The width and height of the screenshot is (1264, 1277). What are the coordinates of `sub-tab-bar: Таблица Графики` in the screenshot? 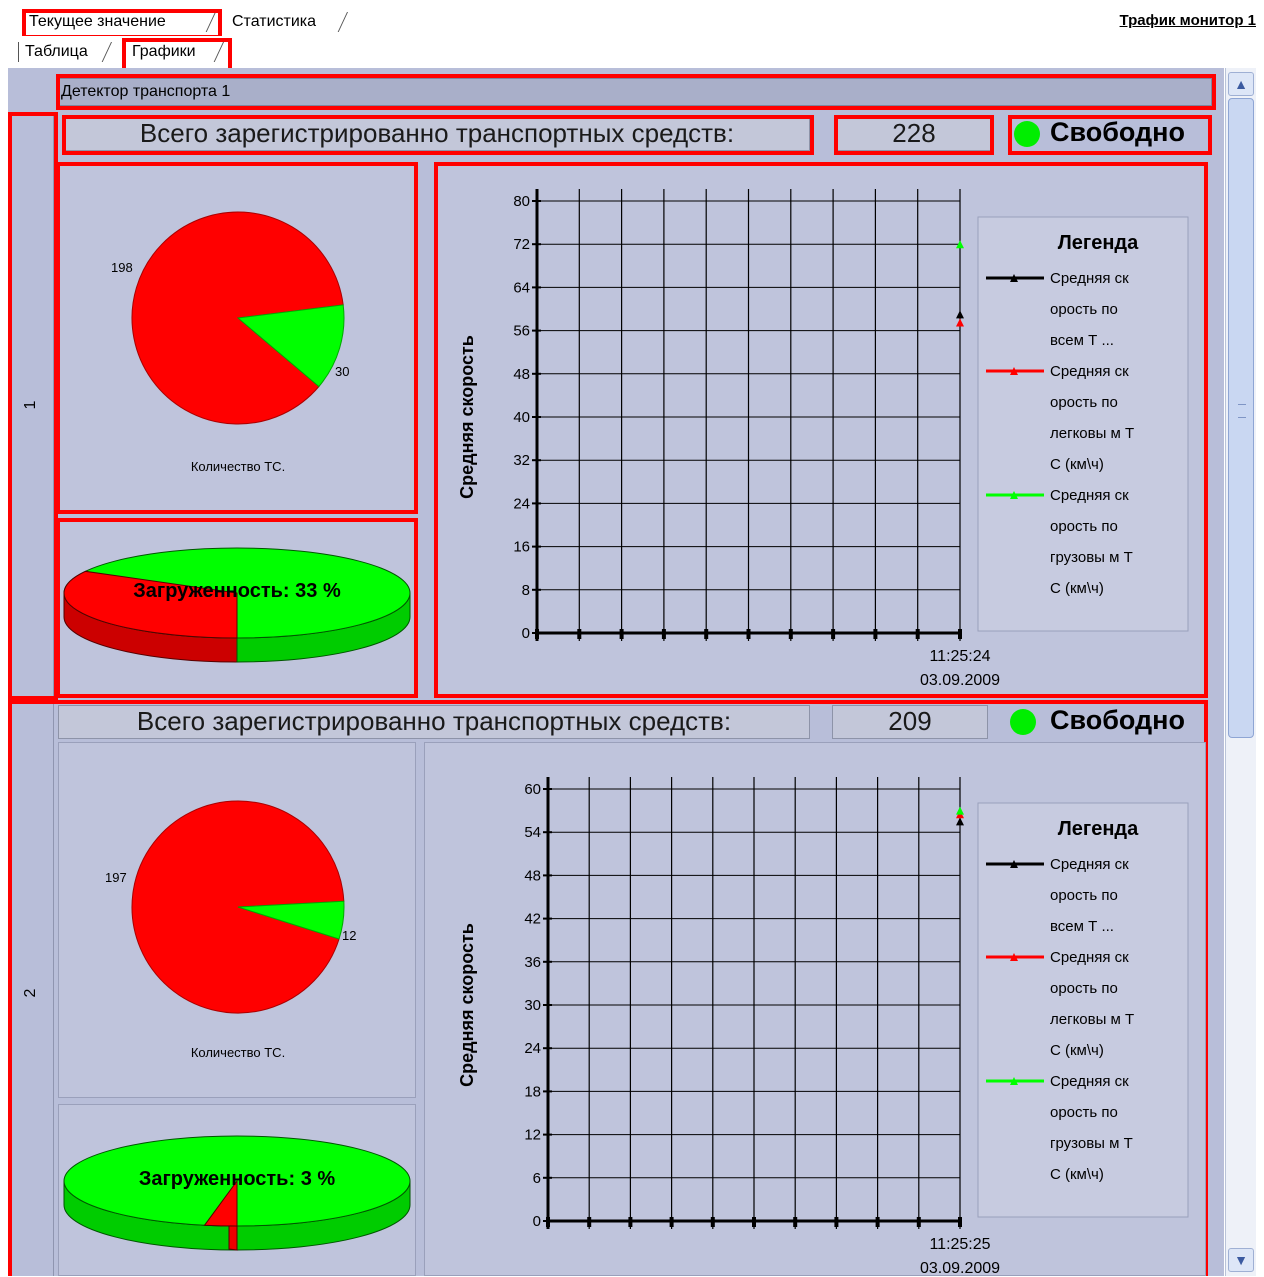 It's located at (632, 52).